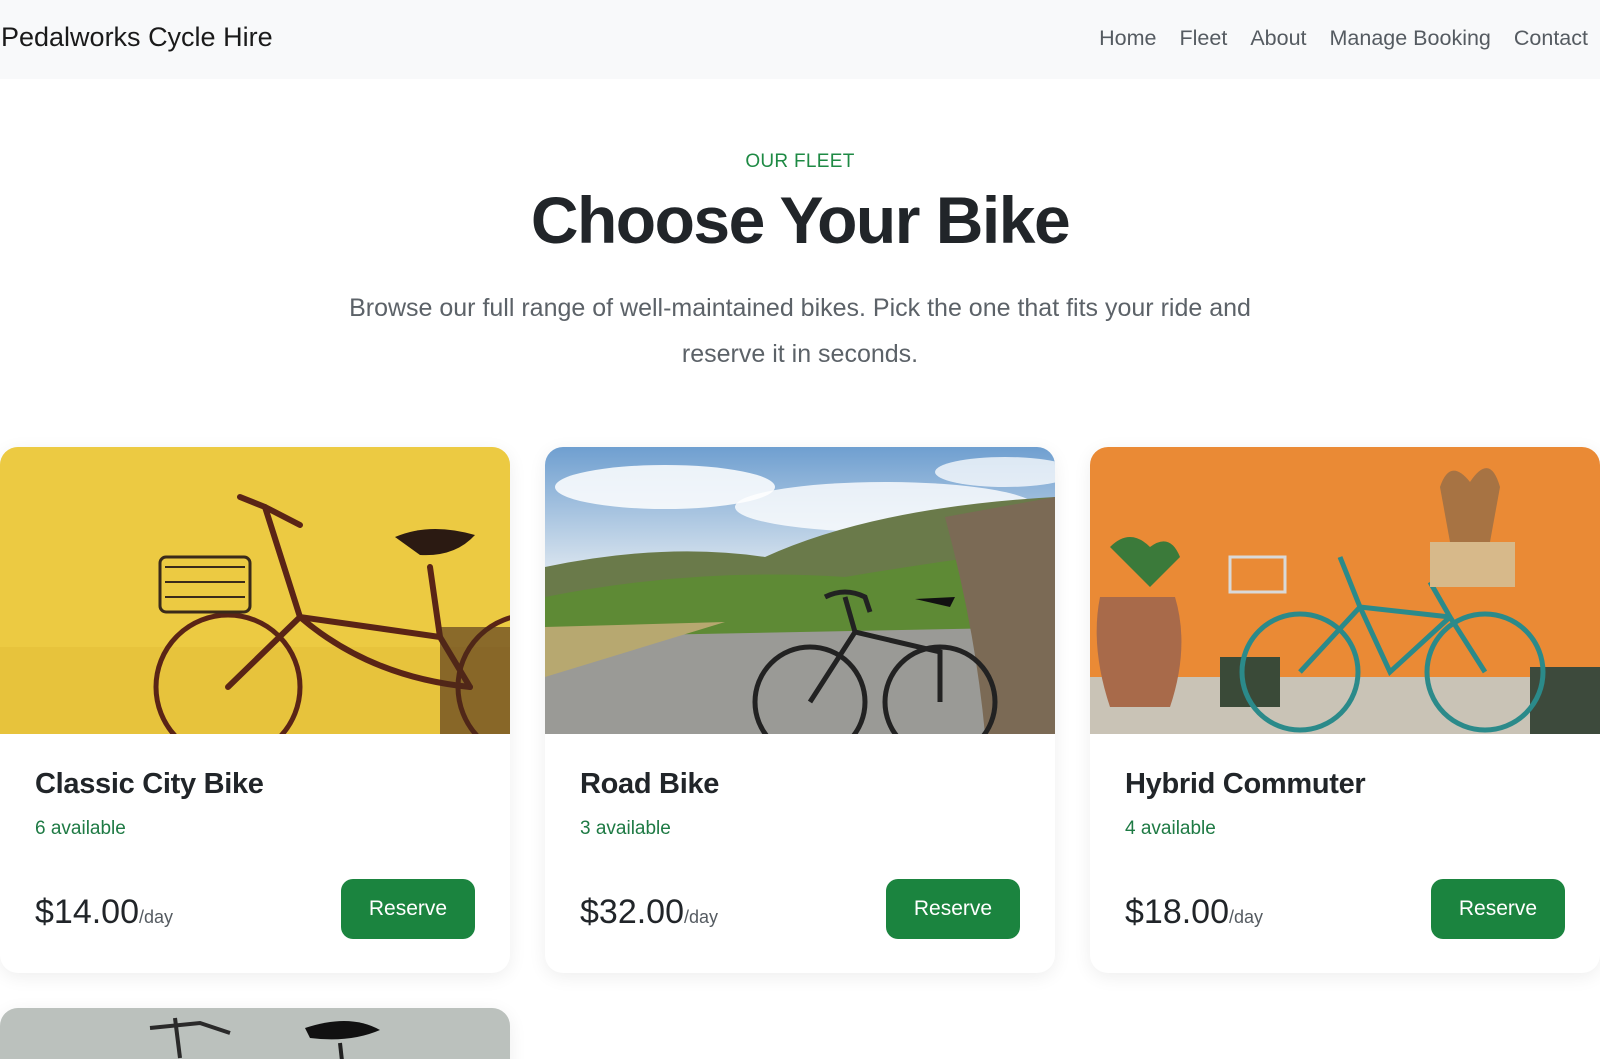 The image size is (1600, 1059). Describe the element at coordinates (1410, 38) in the screenshot. I see `nav-link-manage-booking: Manage Booking` at that location.